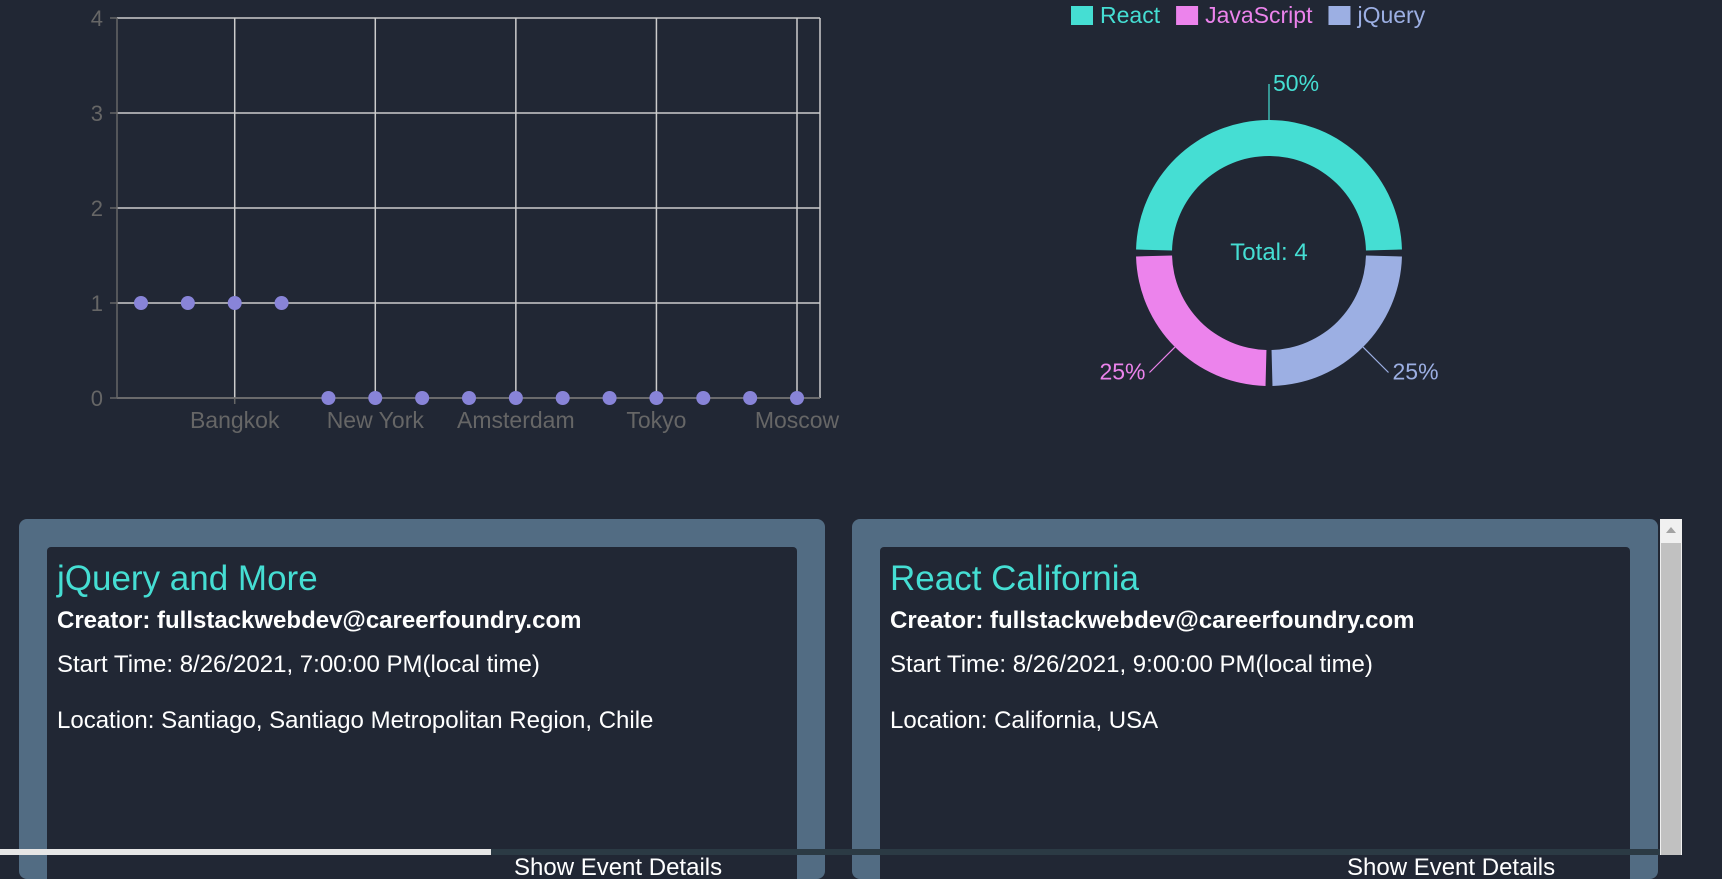  Describe the element at coordinates (1390, 15) in the screenshot. I see `legend-label: jQuery` at that location.